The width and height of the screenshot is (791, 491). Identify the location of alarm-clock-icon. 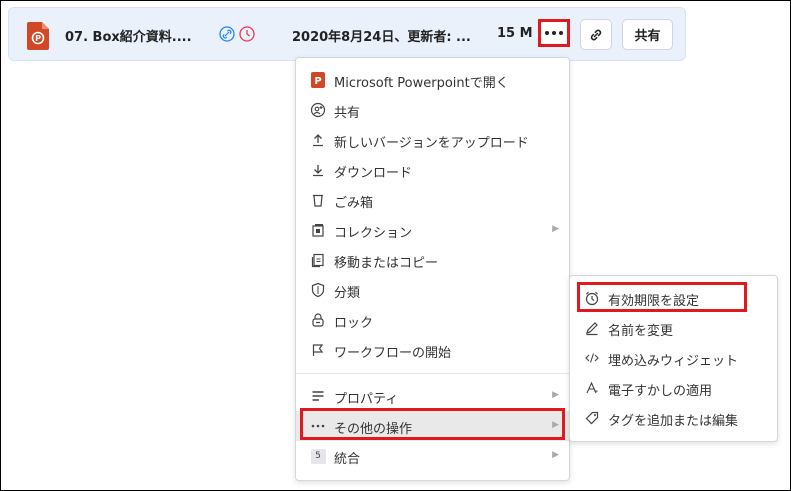
(592, 298).